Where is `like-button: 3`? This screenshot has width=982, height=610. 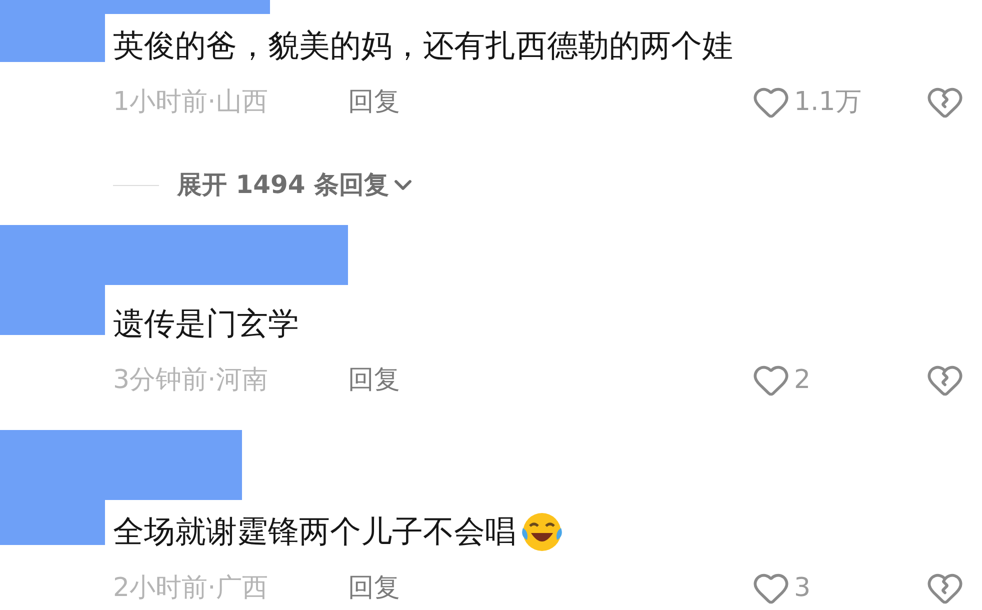 like-button: 3 is located at coordinates (827, 588).